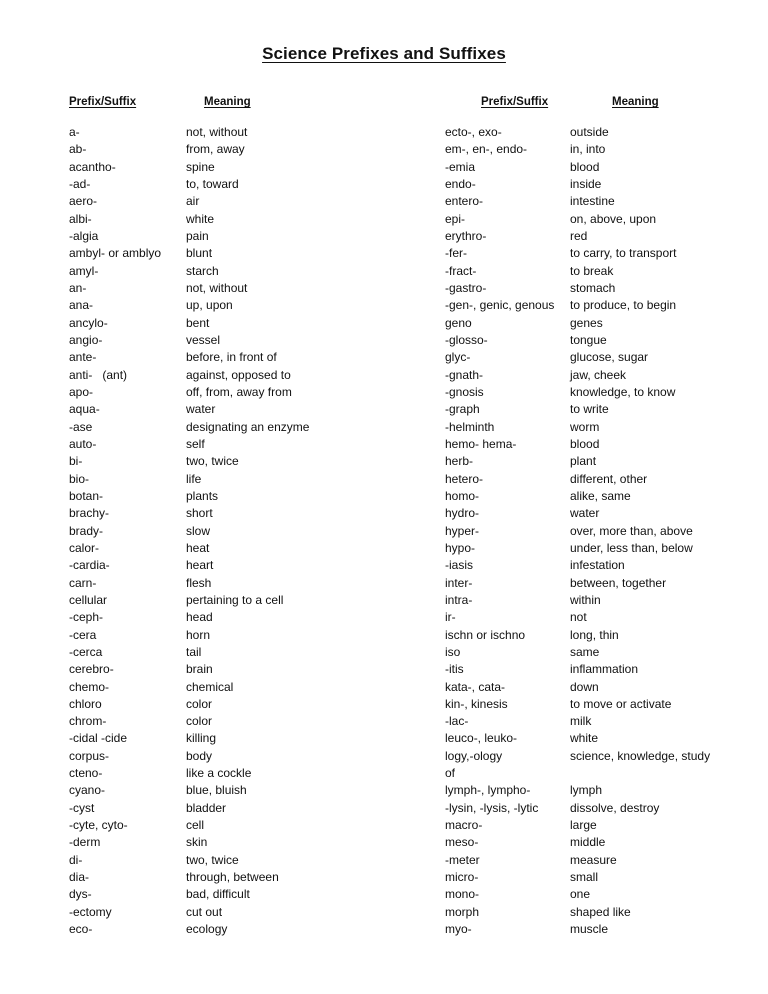  I want to click on table-row: -ase designating an enzyme, so click(254, 427).